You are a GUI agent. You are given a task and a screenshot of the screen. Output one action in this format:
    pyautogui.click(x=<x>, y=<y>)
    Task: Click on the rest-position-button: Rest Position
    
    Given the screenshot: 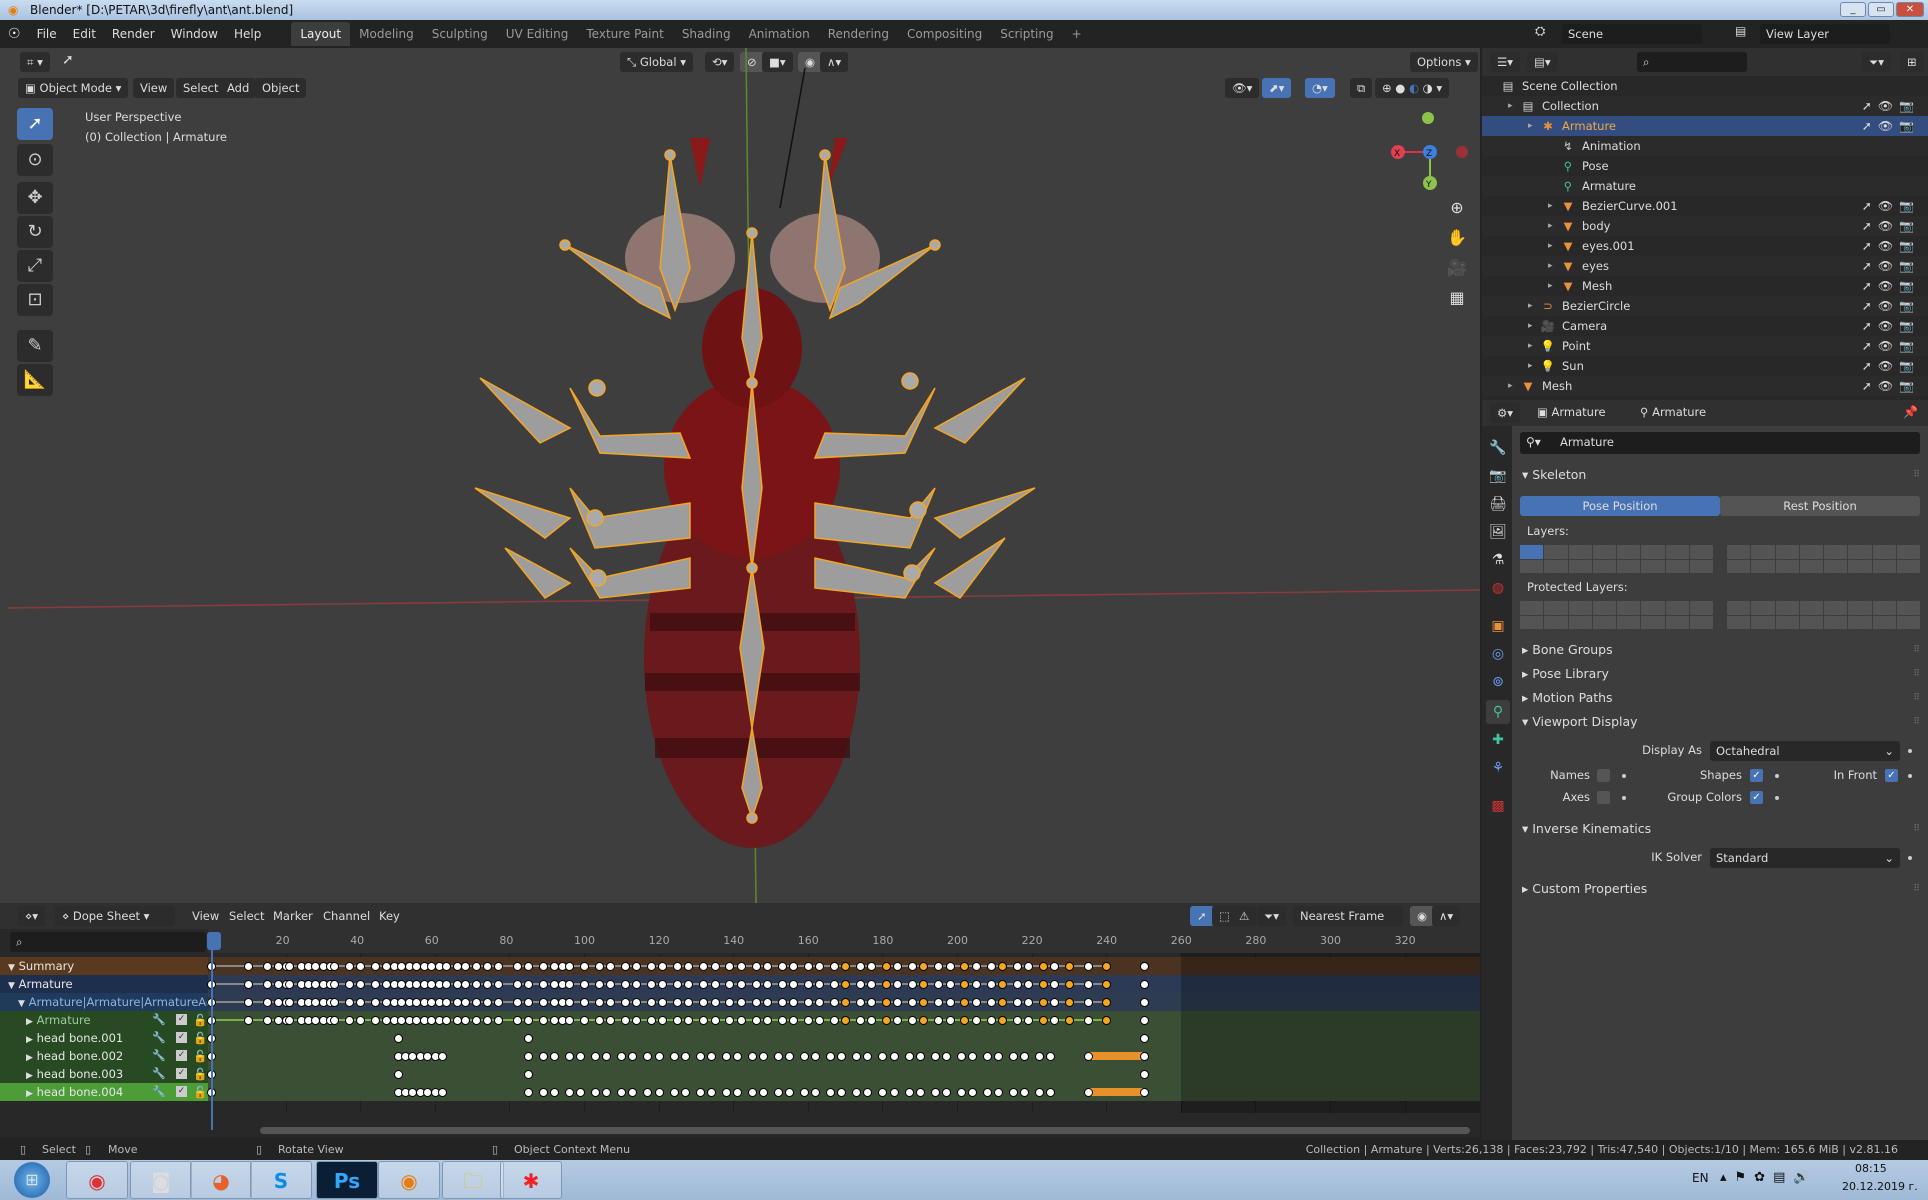 What is the action you would take?
    pyautogui.click(x=1820, y=506)
    